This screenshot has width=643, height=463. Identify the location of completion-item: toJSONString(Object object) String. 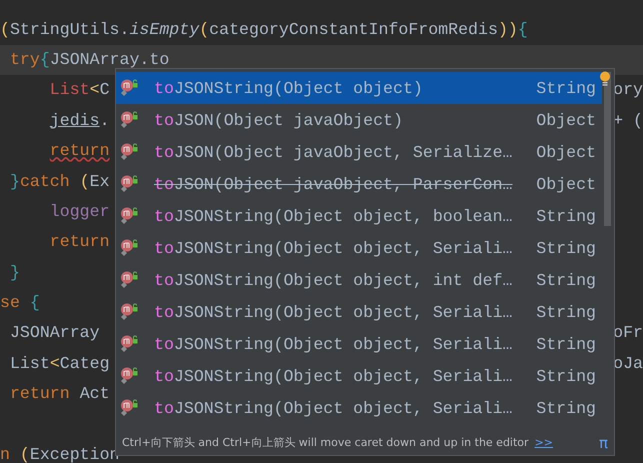
(359, 88).